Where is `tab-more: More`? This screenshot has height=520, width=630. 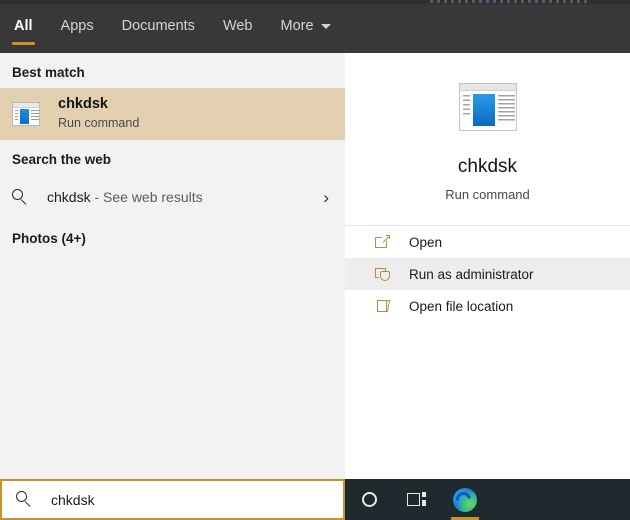 tab-more: More is located at coordinates (306, 26).